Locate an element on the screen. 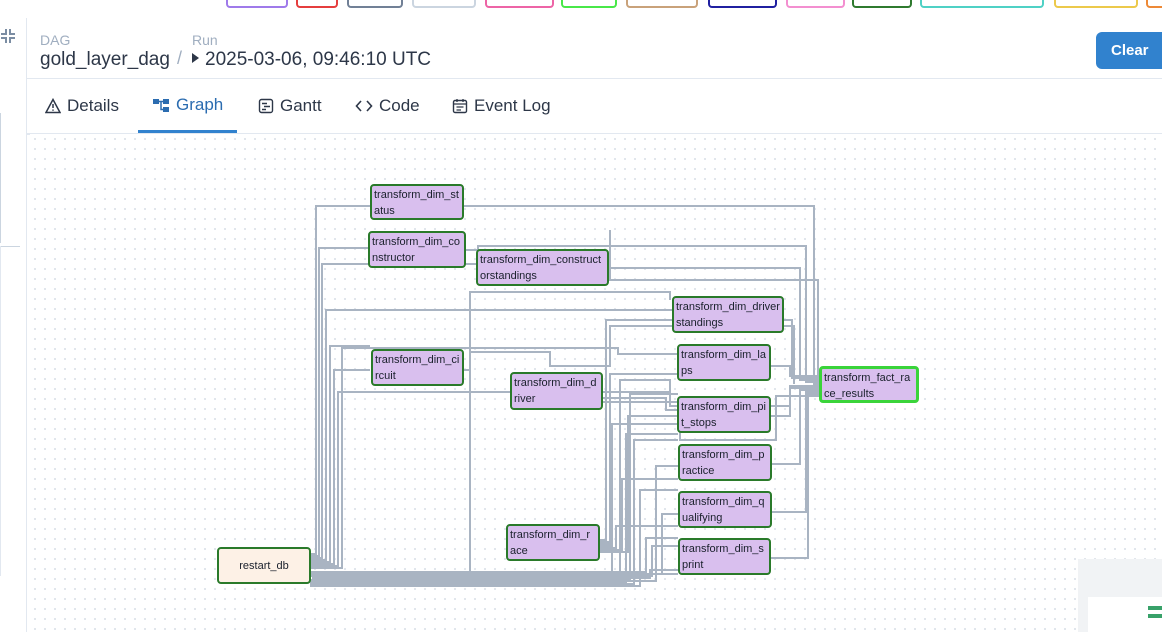 The image size is (1162, 632). tab-gantt: Gantt is located at coordinates (290, 106).